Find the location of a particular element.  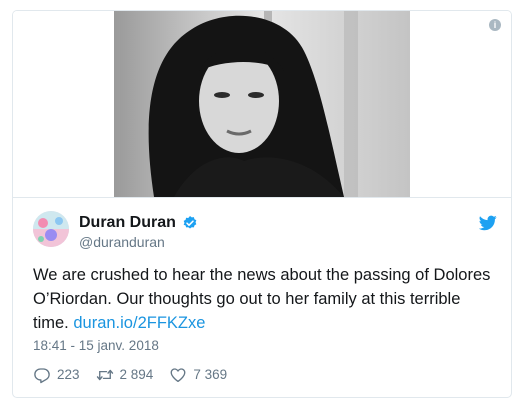

tweet-timestamp: 18:41 - 15 janv. 2018 is located at coordinates (96, 346).